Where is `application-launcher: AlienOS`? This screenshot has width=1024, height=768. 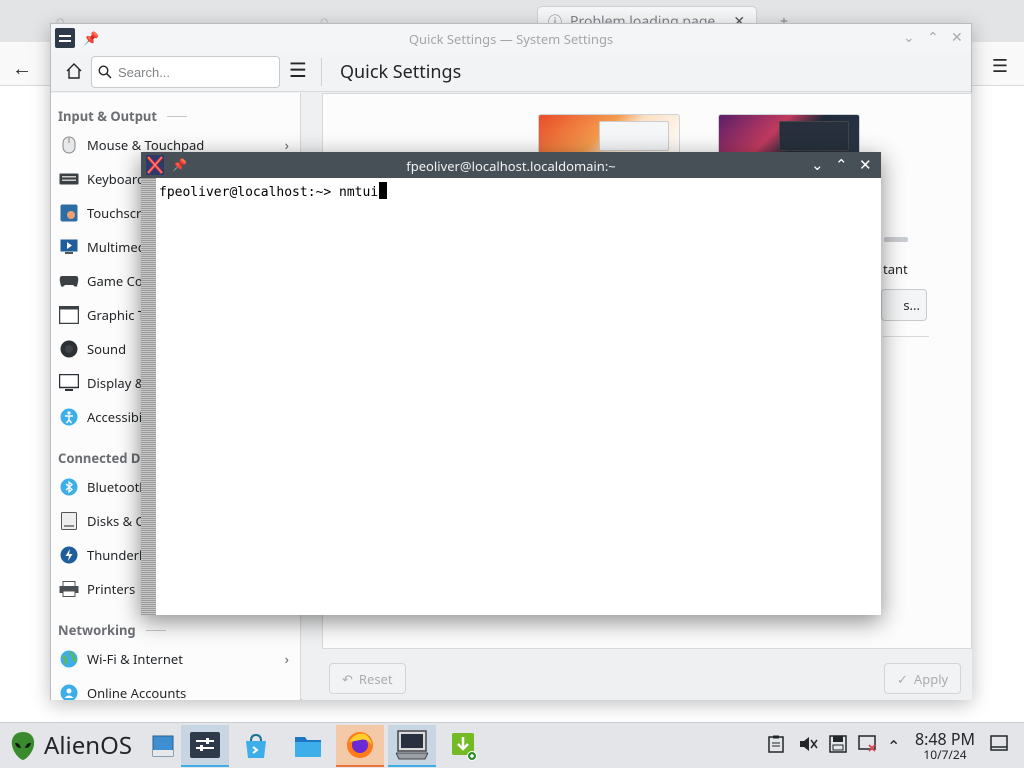 application-launcher: AlienOS is located at coordinates (71, 745).